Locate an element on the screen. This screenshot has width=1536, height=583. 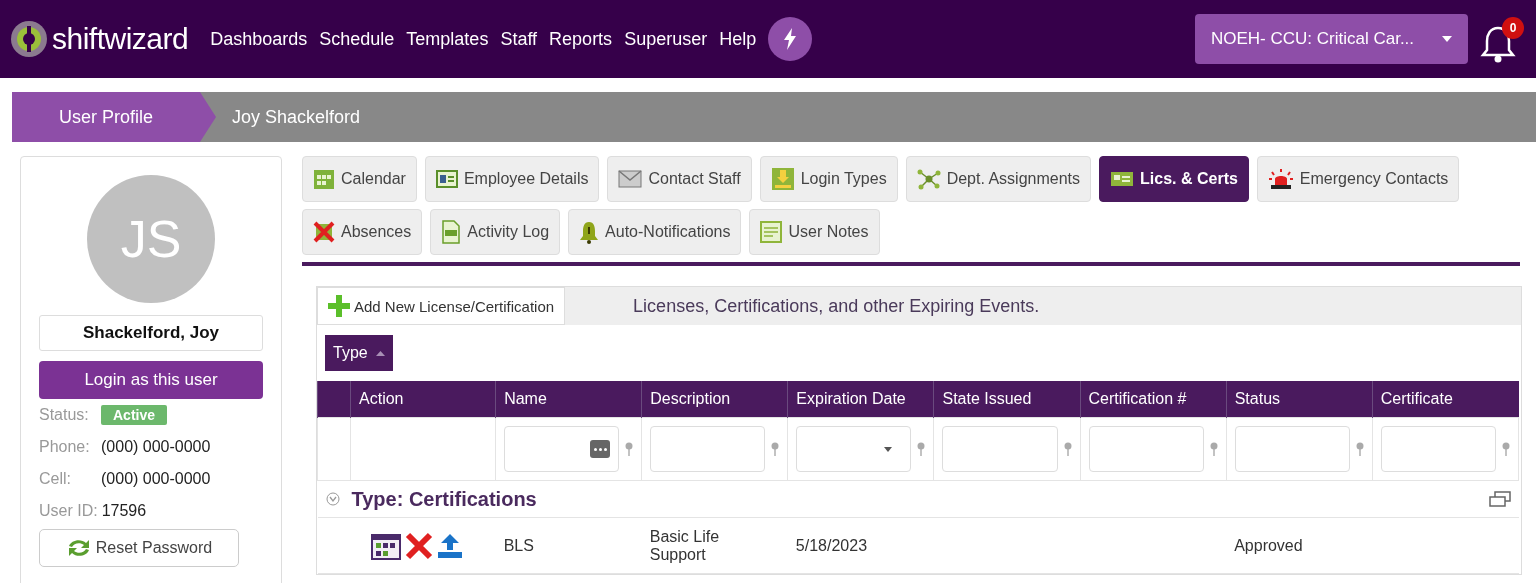
tab: Activity Log is located at coordinates (495, 232).